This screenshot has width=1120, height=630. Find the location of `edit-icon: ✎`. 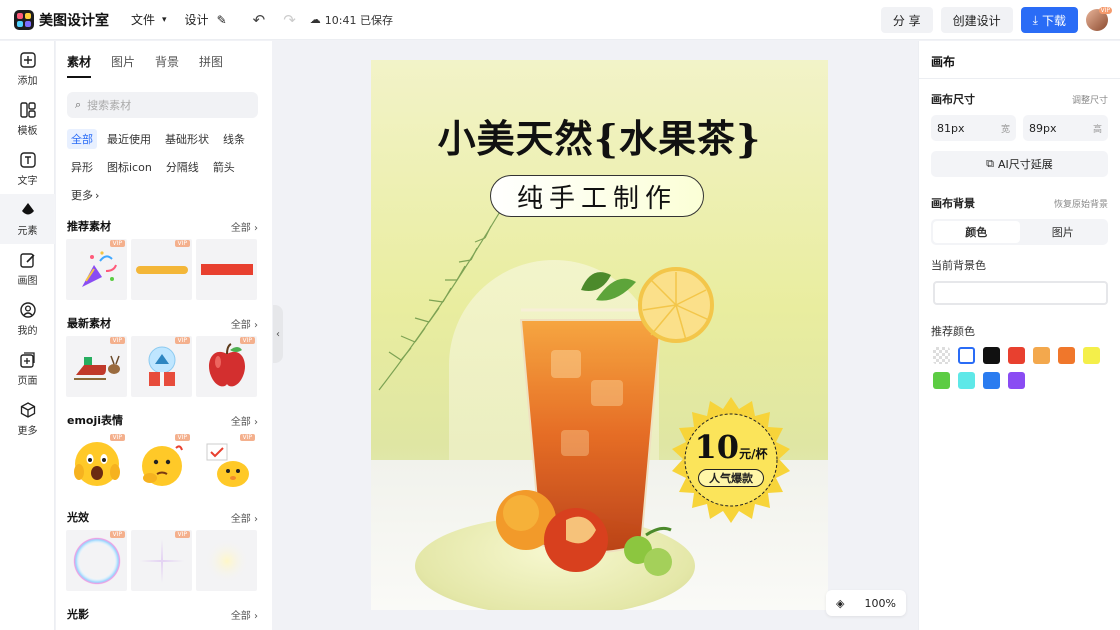

edit-icon: ✎ is located at coordinates (221, 19).